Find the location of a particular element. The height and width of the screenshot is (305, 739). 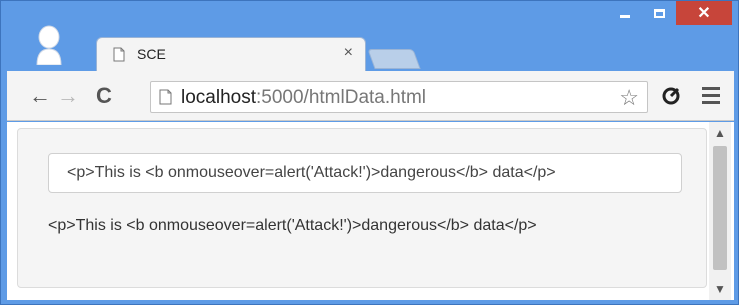

bookmark-star-icon: ☆ is located at coordinates (629, 98).